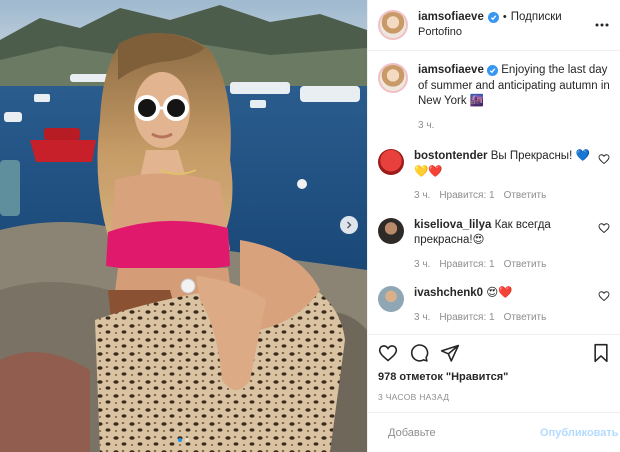 Image resolution: width=620 pixels, height=452 pixels. I want to click on like-heart-icon, so click(388, 353).